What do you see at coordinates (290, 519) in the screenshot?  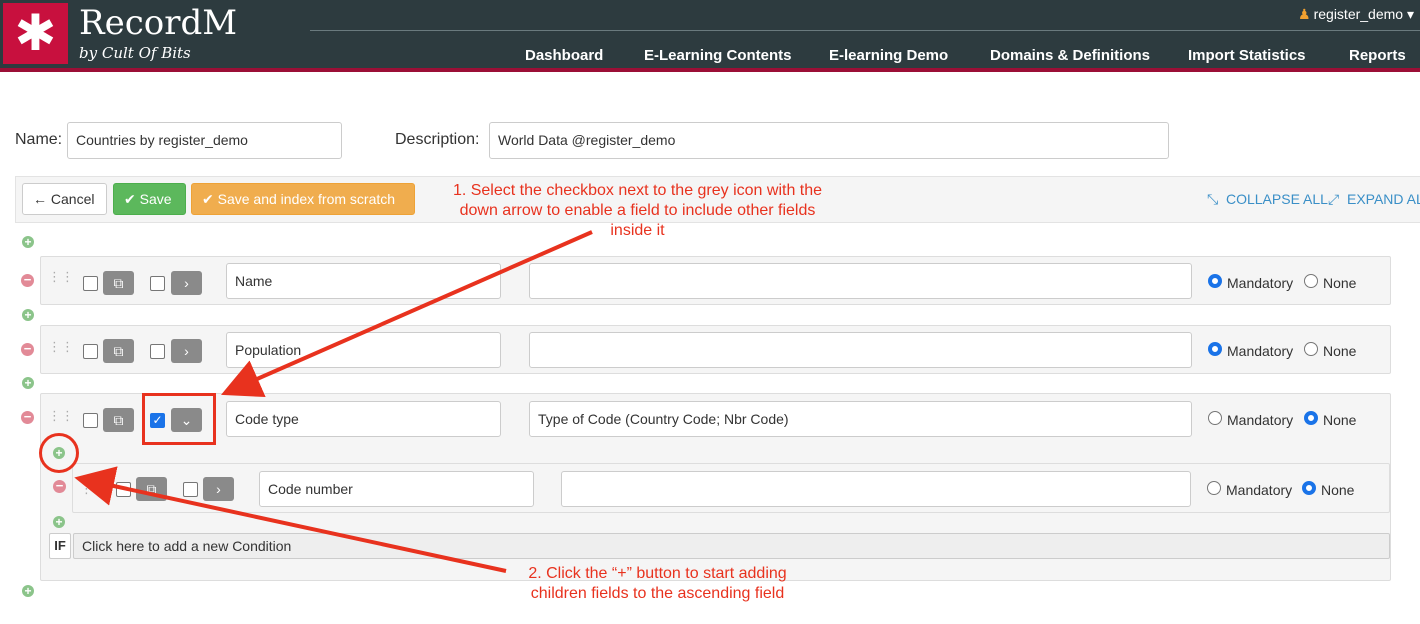 I see `arrow-to-plus-button` at bounding box center [290, 519].